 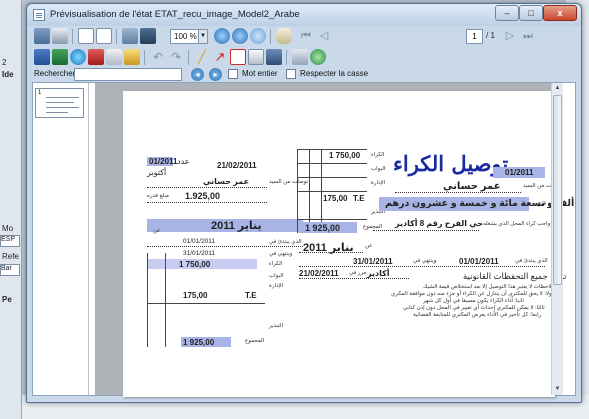 I want to click on save-icon, so click(x=42, y=36).